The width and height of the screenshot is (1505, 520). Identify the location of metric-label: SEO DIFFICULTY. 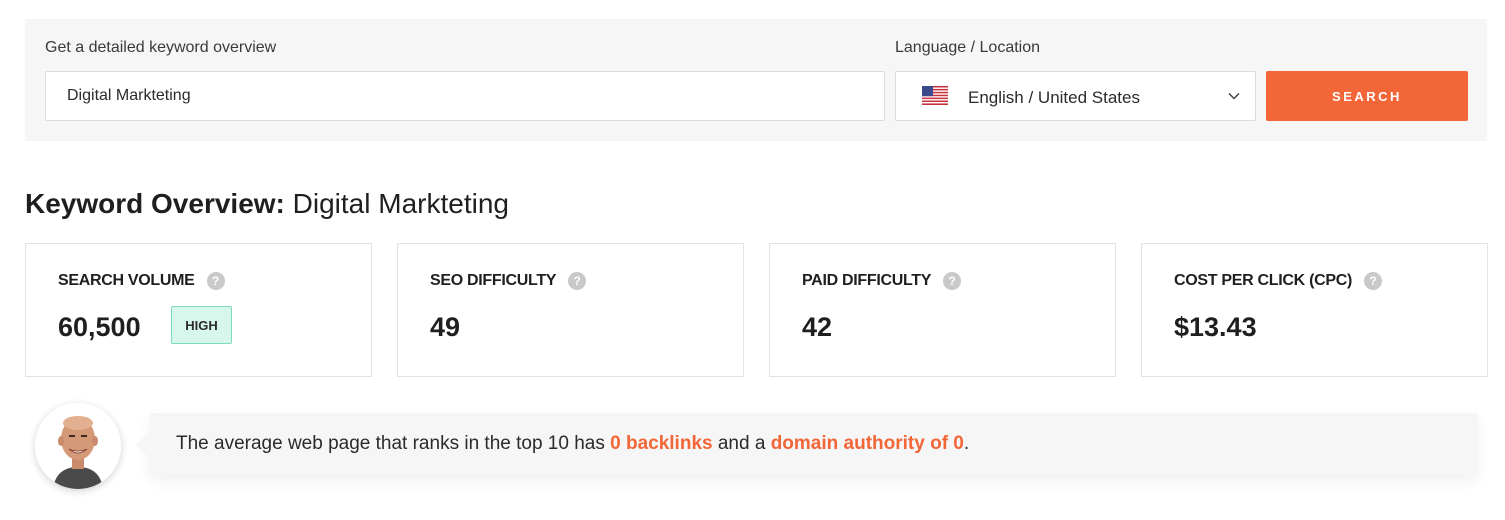
(493, 280).